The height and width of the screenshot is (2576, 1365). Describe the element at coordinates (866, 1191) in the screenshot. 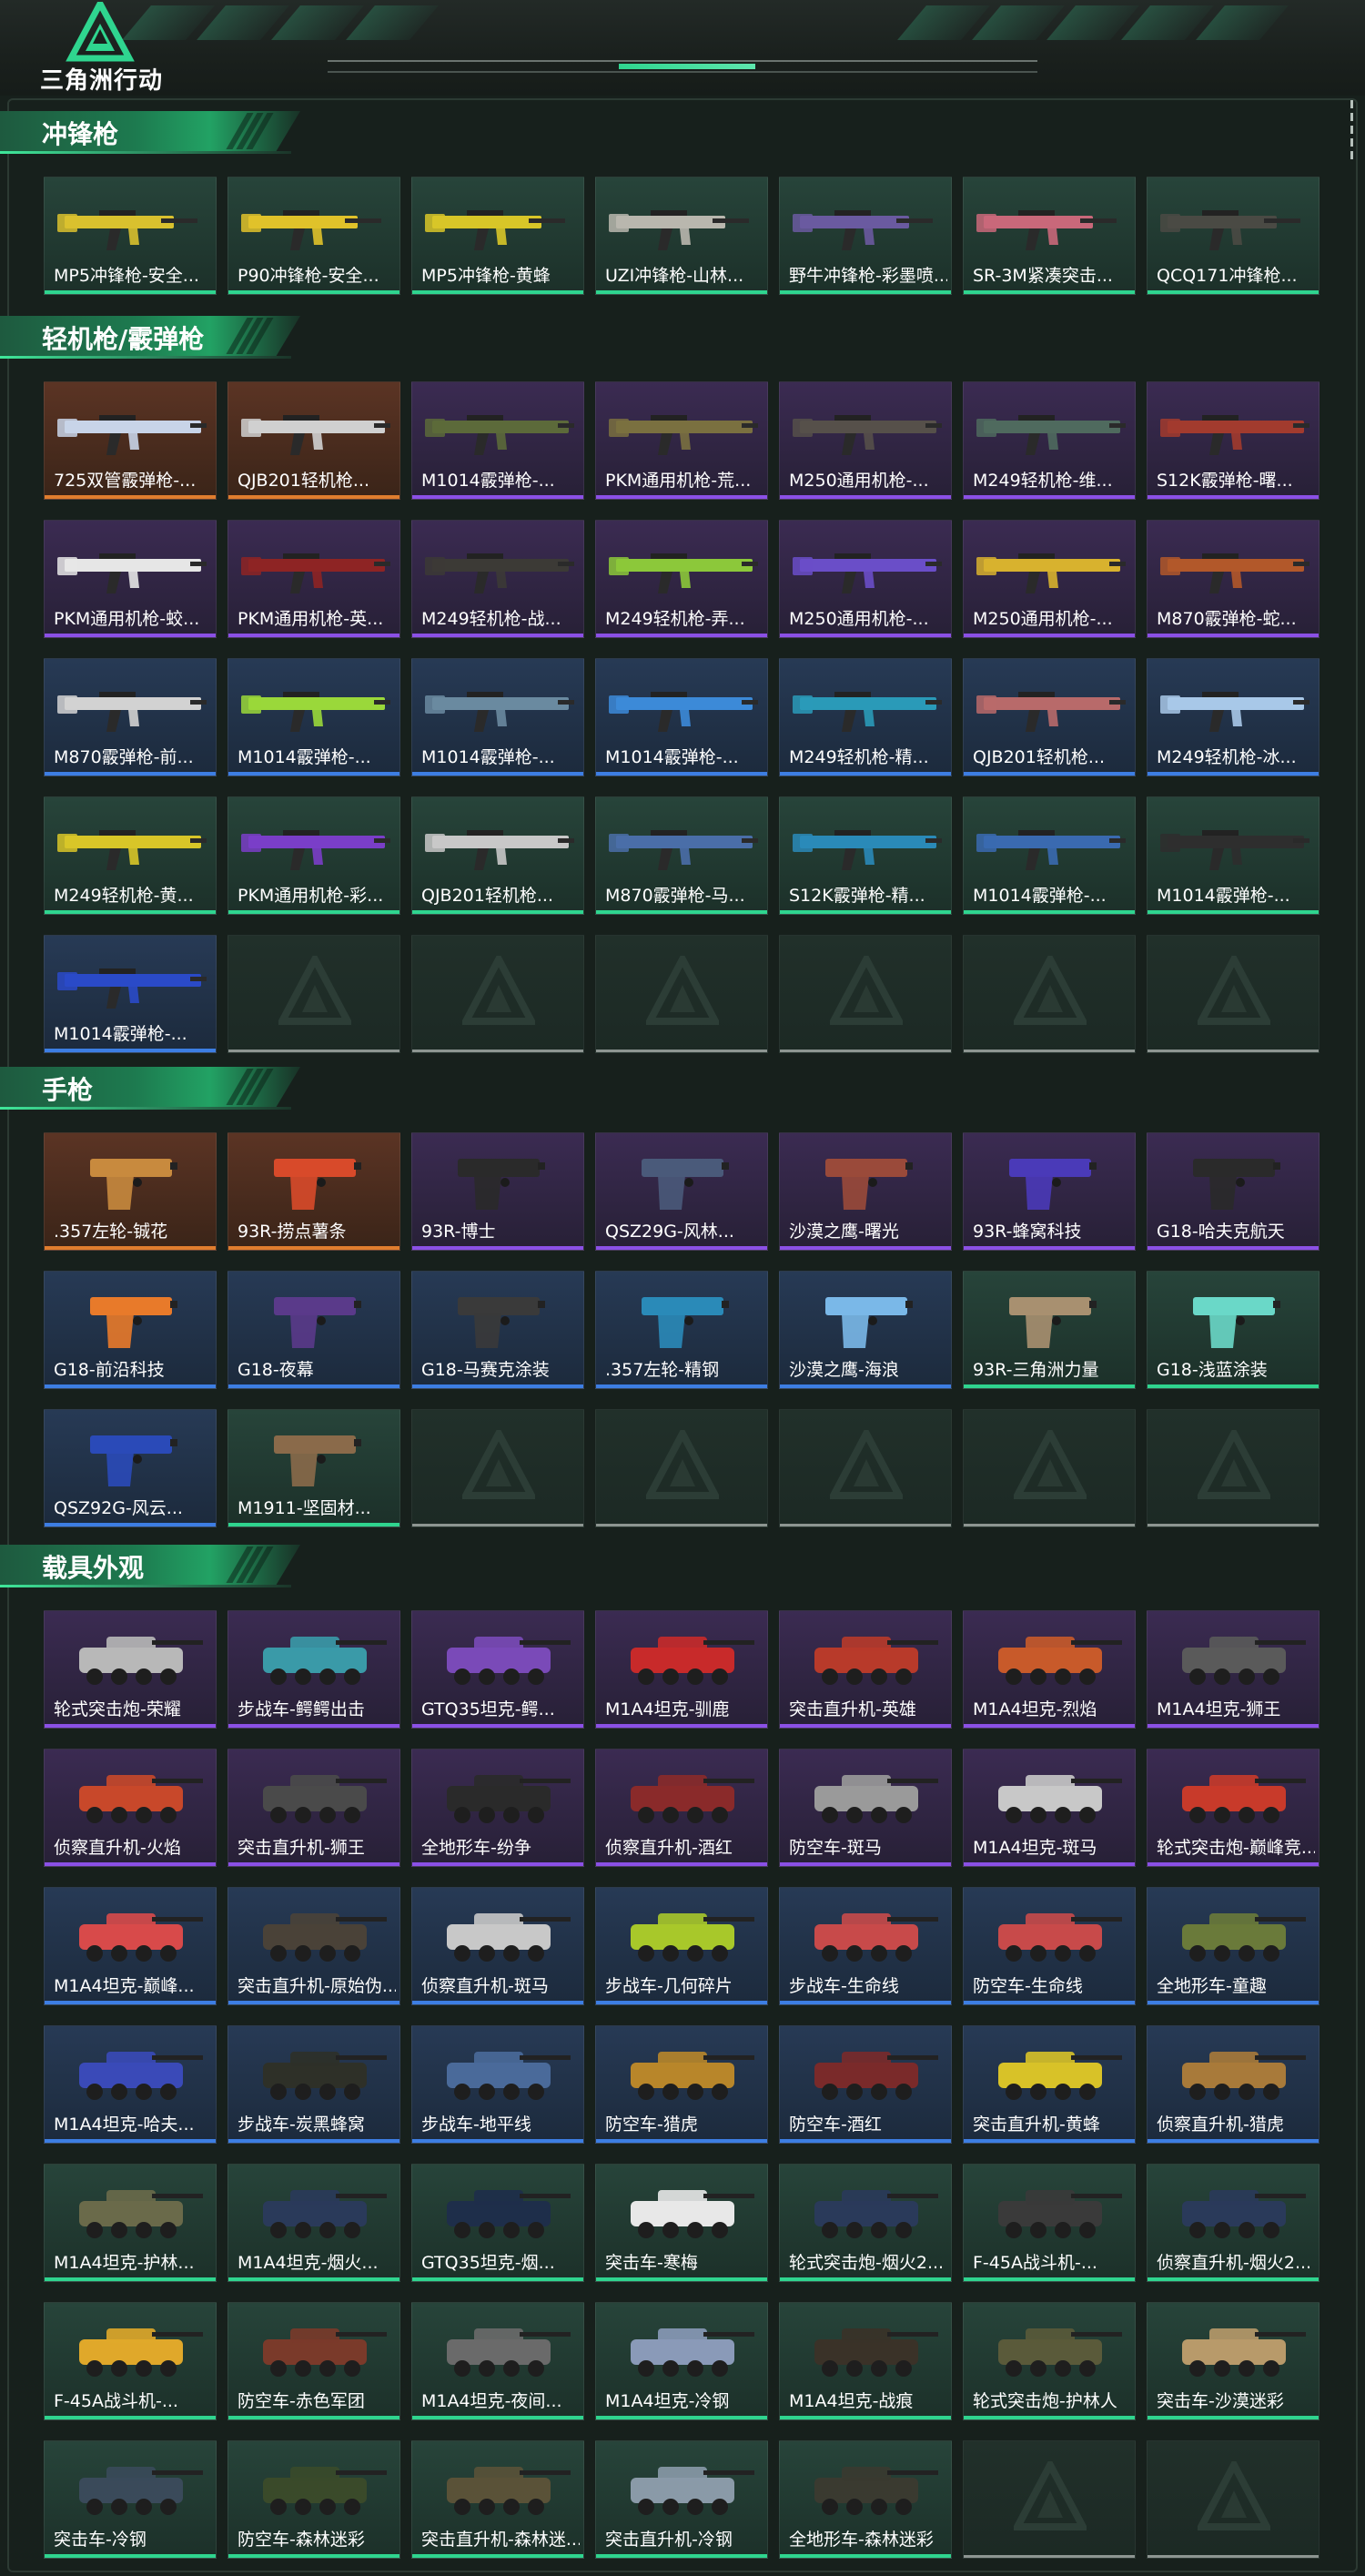

I see `skin-card: 沙漠之鹰-曙光` at that location.